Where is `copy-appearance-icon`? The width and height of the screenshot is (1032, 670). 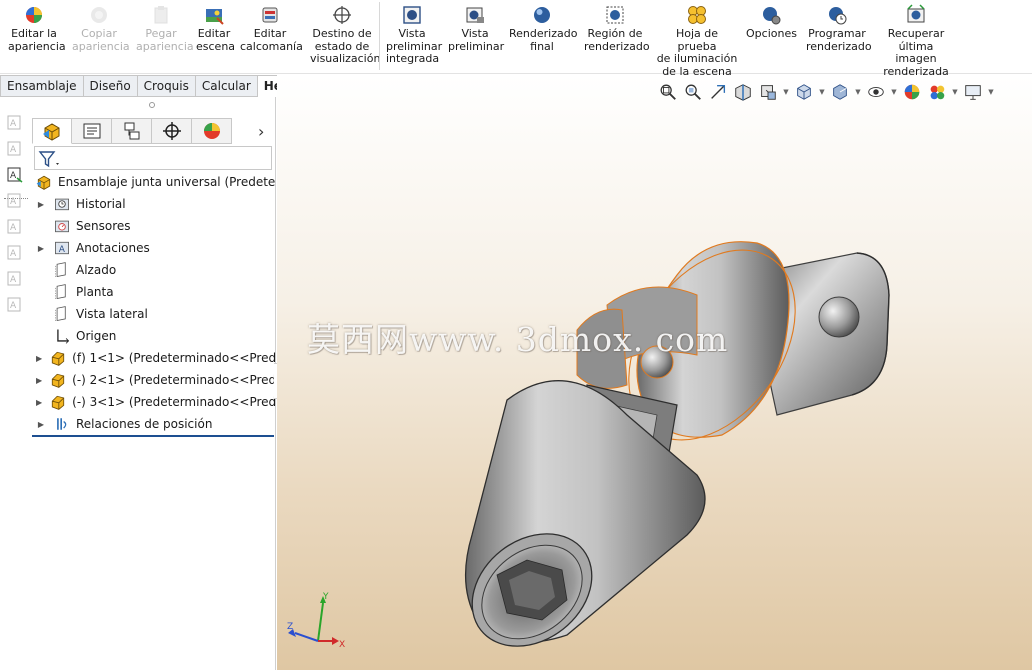
copy-appearance-icon is located at coordinates (99, 15).